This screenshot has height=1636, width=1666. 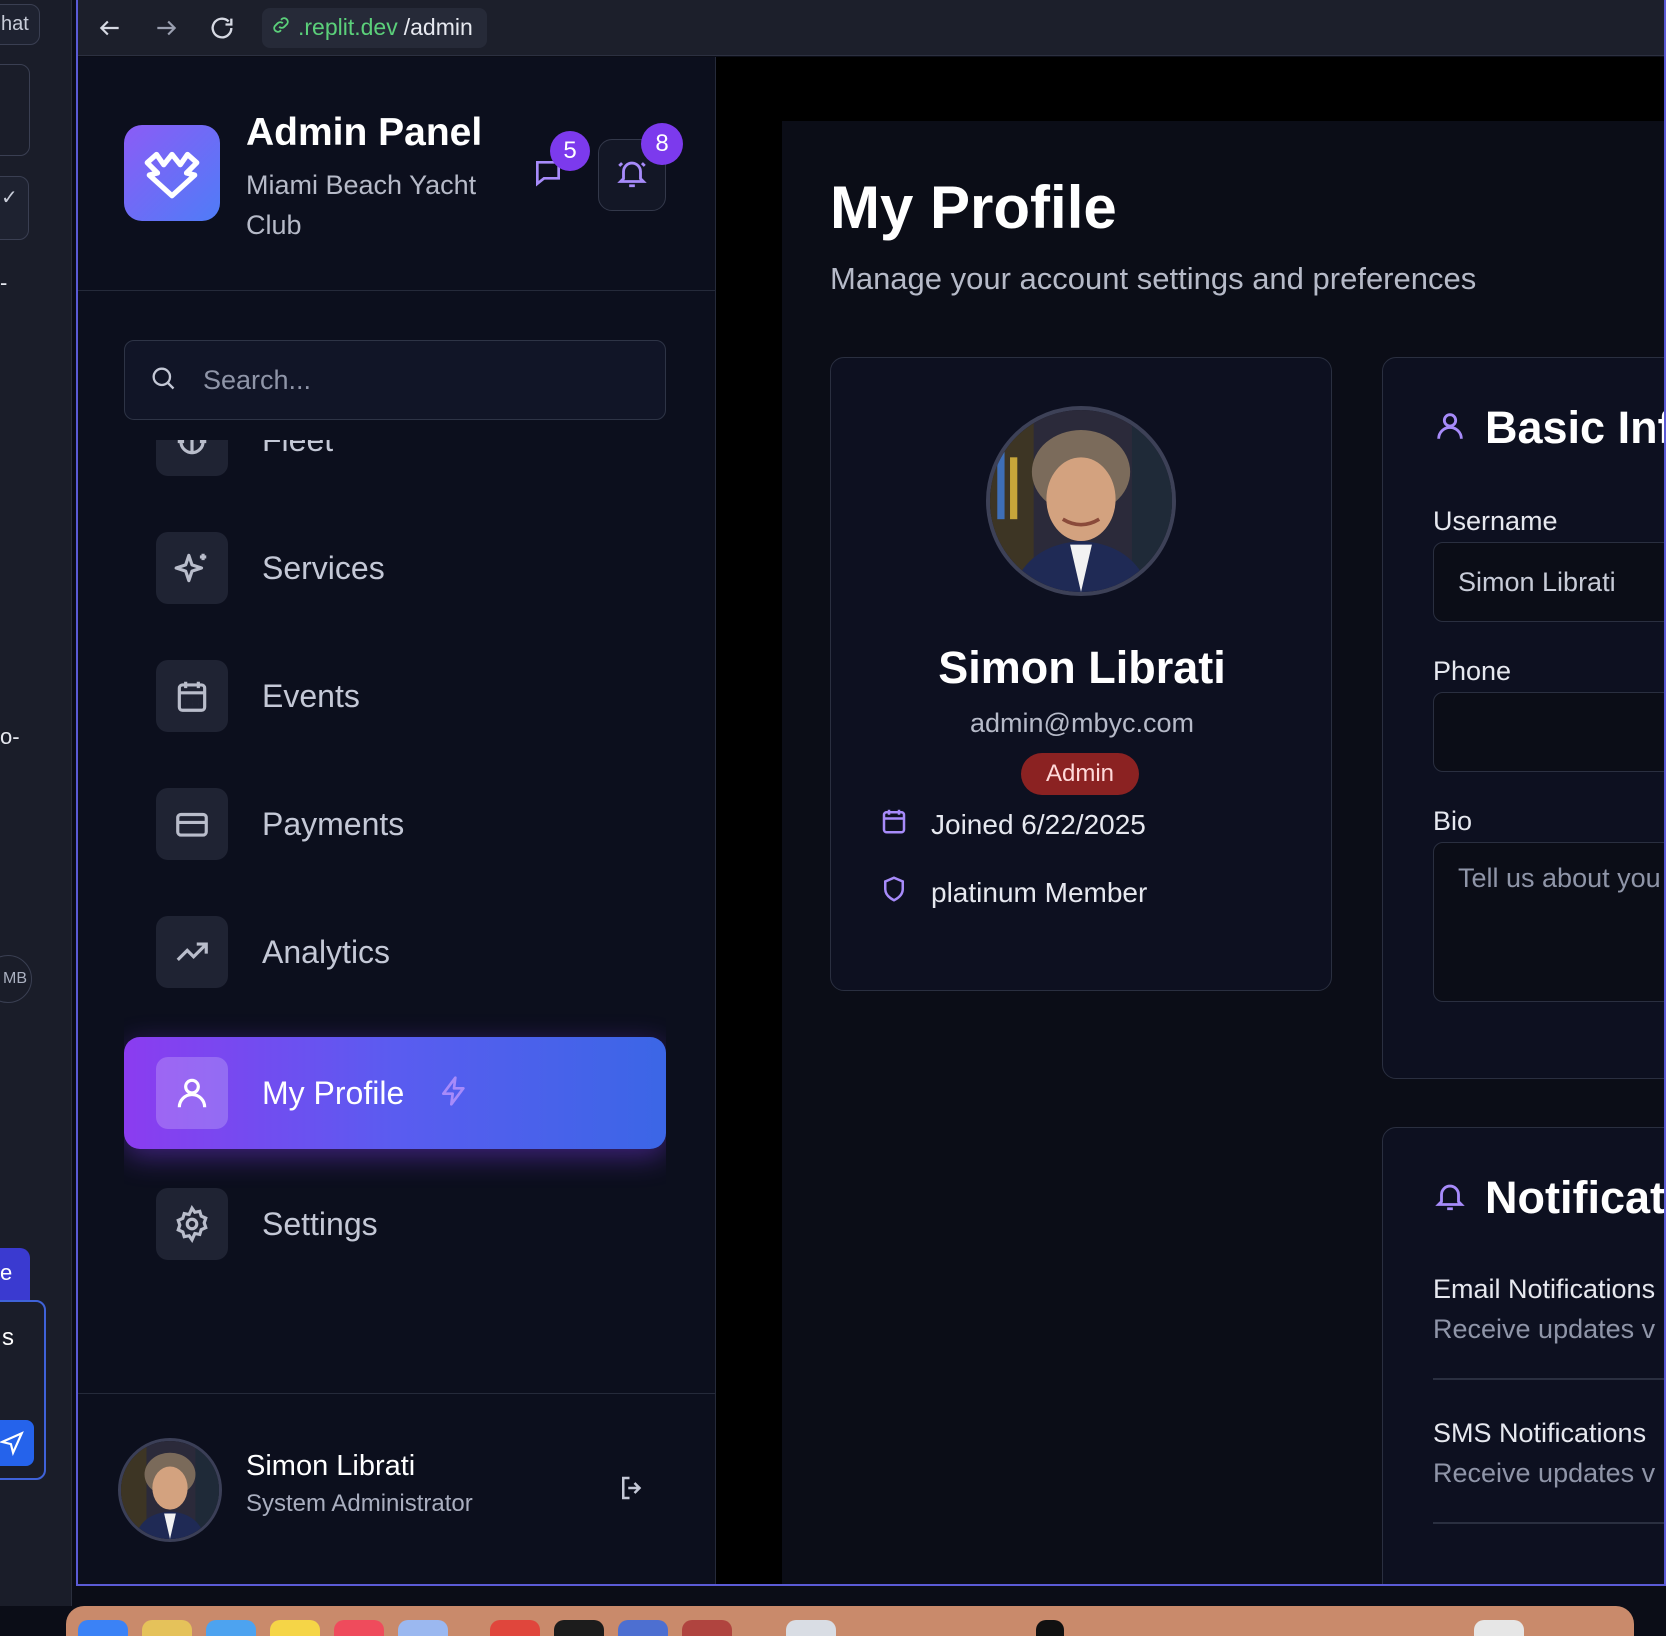 I want to click on email-notifications-title: Email Notifications, so click(x=1544, y=1289).